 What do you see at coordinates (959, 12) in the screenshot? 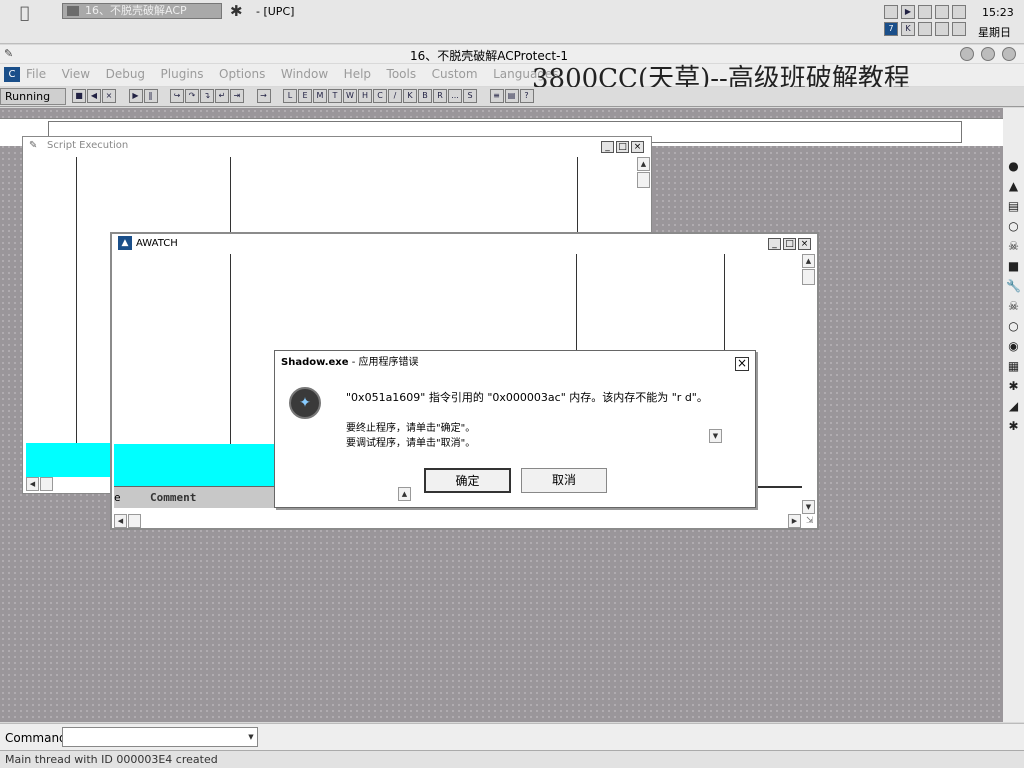
I see `tray-monitor-icon` at bounding box center [959, 12].